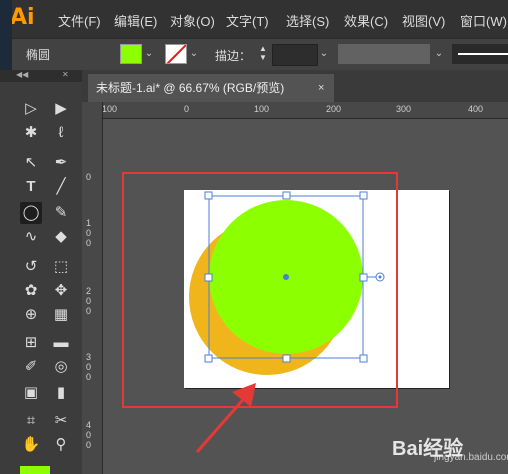 This screenshot has width=508, height=474. What do you see at coordinates (471, 457) in the screenshot?
I see `watermark-url: jingyan.baidu.com` at bounding box center [471, 457].